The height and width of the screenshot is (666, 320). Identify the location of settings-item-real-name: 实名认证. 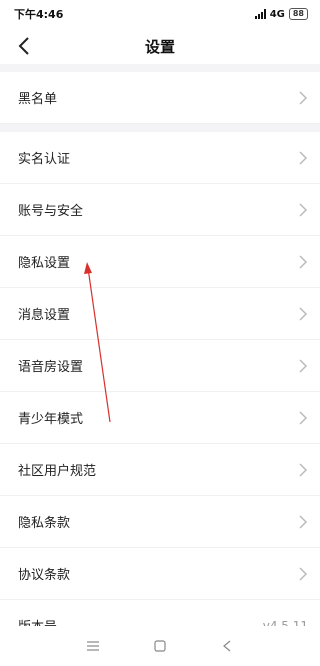
(160, 158).